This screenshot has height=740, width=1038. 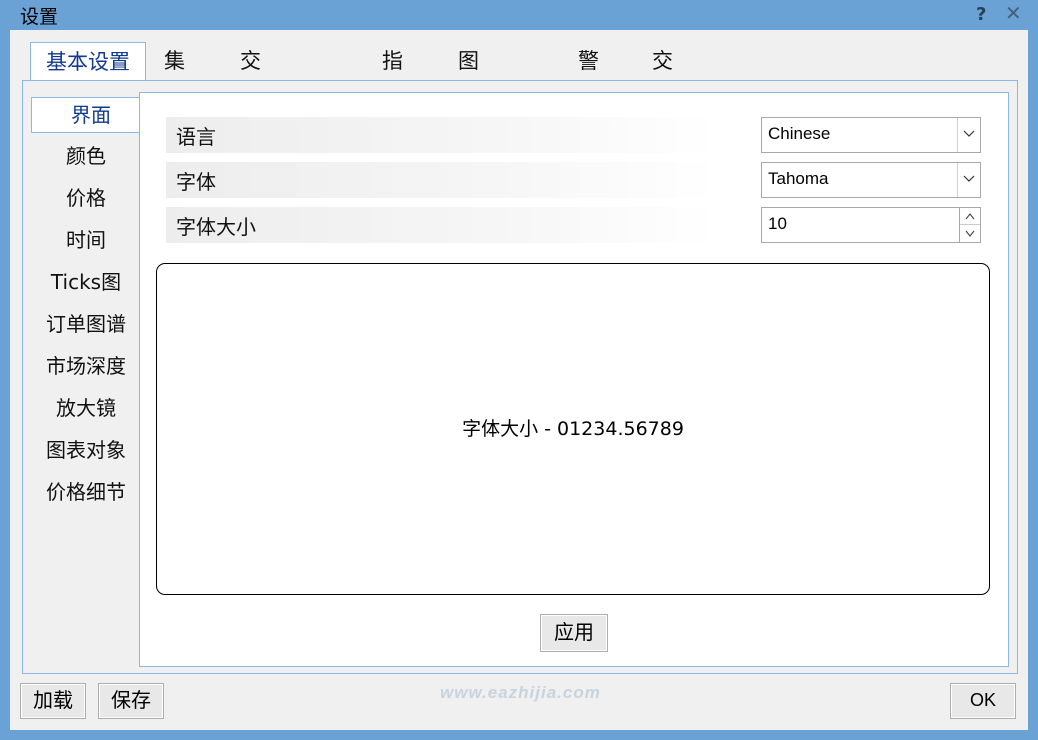 I want to click on caret-up-icon, so click(x=970, y=216).